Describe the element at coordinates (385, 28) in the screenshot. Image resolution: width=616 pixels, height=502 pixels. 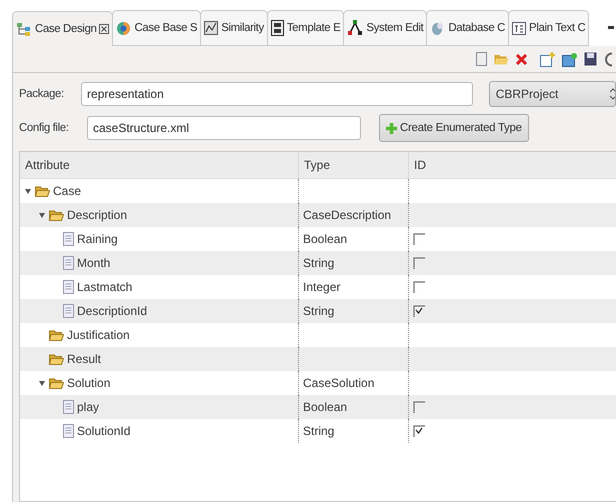
I see `editor-tab: System Edit` at that location.